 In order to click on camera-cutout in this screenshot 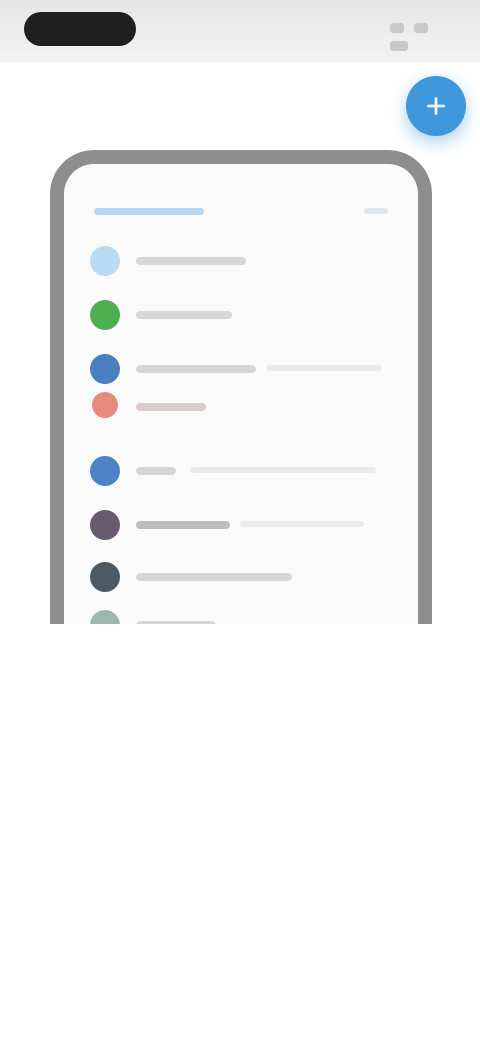, I will do `click(80, 29)`.